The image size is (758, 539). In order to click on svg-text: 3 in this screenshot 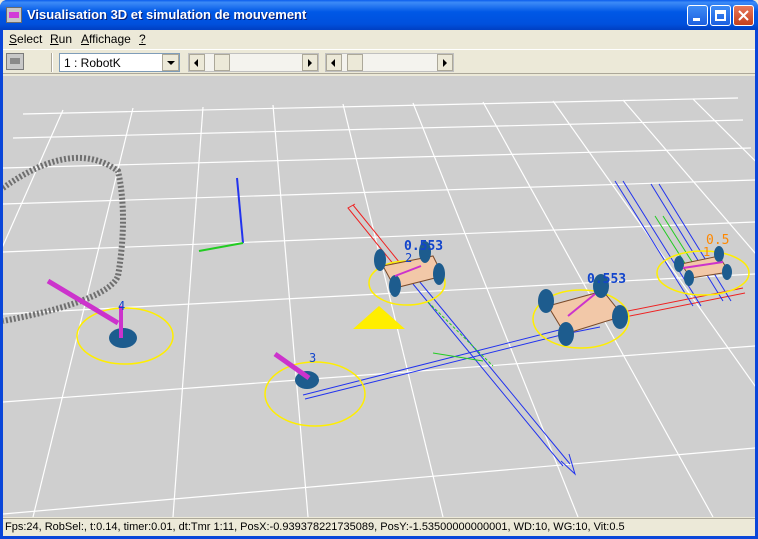, I will do `click(312, 358)`.